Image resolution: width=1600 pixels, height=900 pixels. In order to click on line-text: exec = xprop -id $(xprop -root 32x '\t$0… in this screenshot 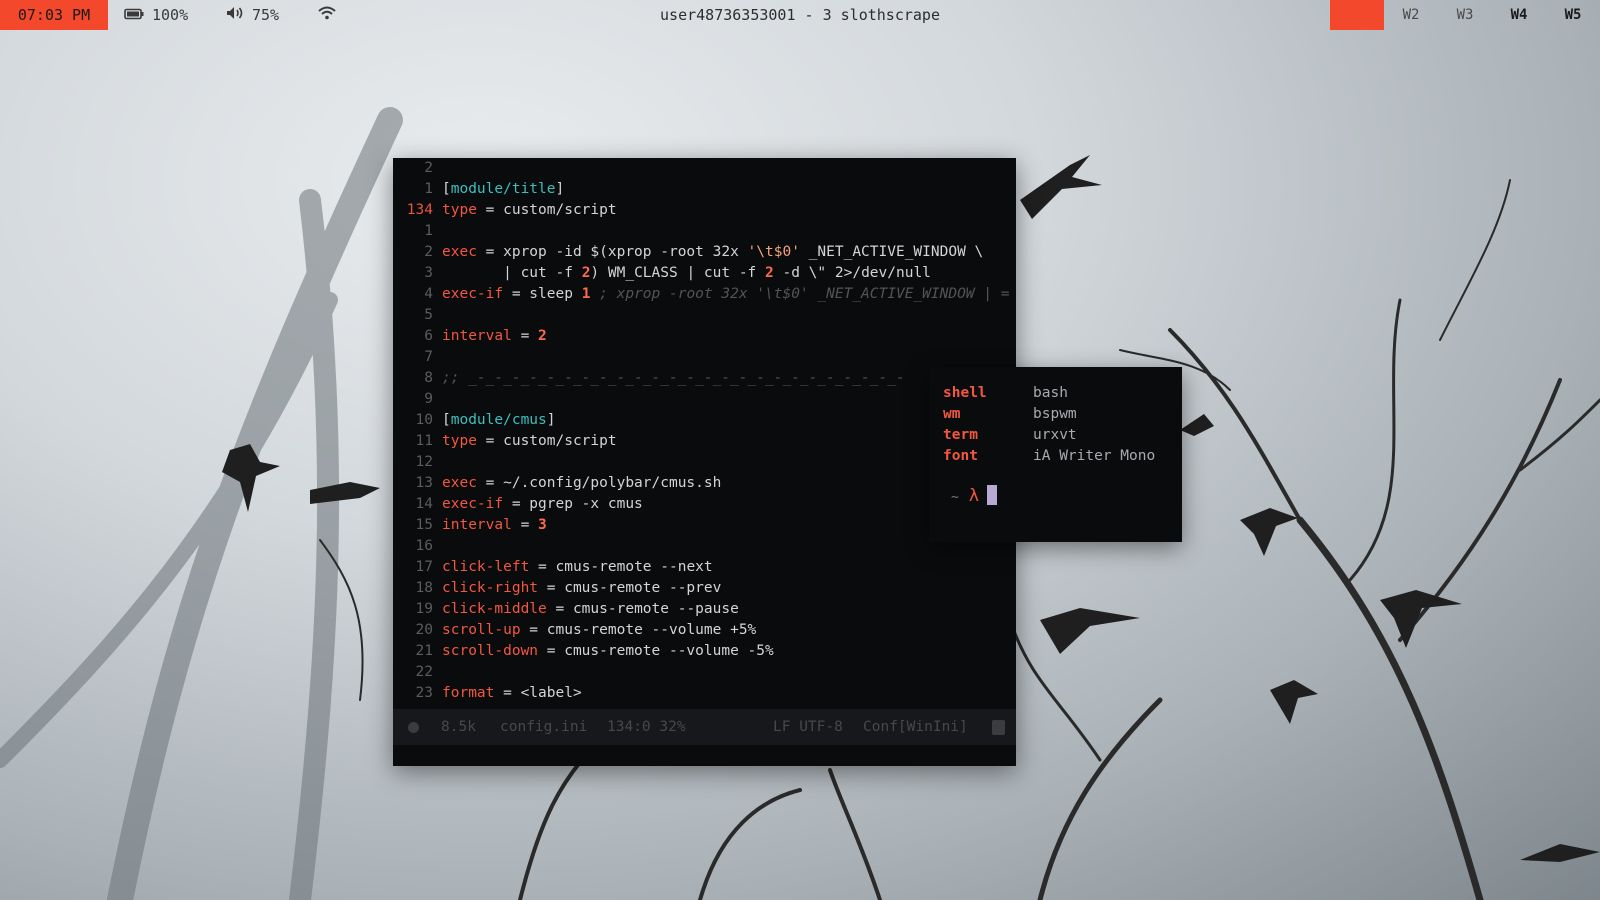, I will do `click(713, 252)`.